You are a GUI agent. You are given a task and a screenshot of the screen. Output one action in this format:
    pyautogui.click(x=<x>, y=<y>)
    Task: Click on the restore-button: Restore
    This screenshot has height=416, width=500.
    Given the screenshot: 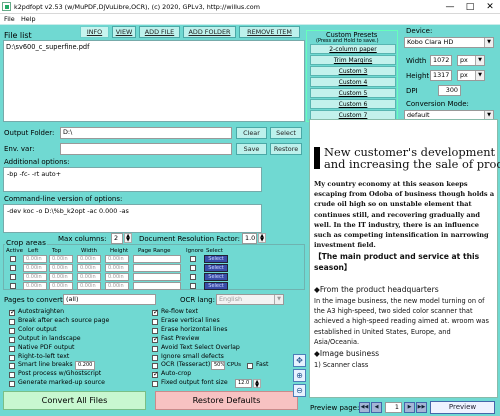 What is the action you would take?
    pyautogui.click(x=286, y=149)
    